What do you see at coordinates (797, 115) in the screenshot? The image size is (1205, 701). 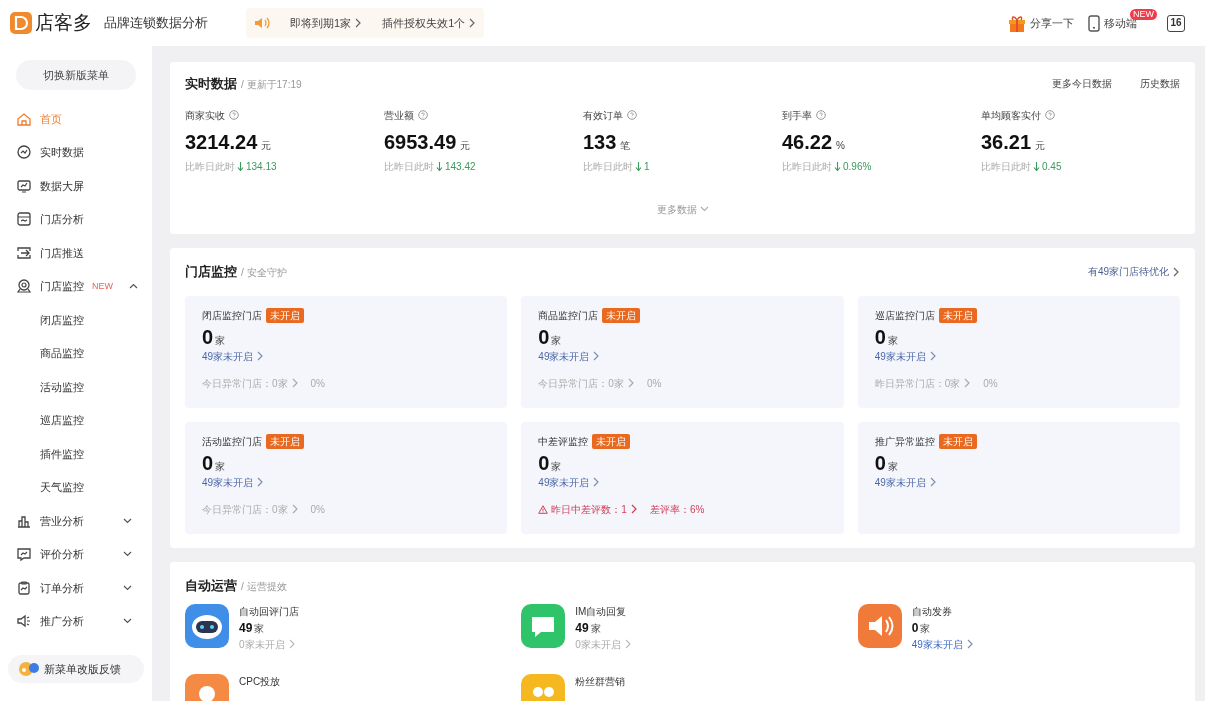 I see `metric-label: 到手率` at bounding box center [797, 115].